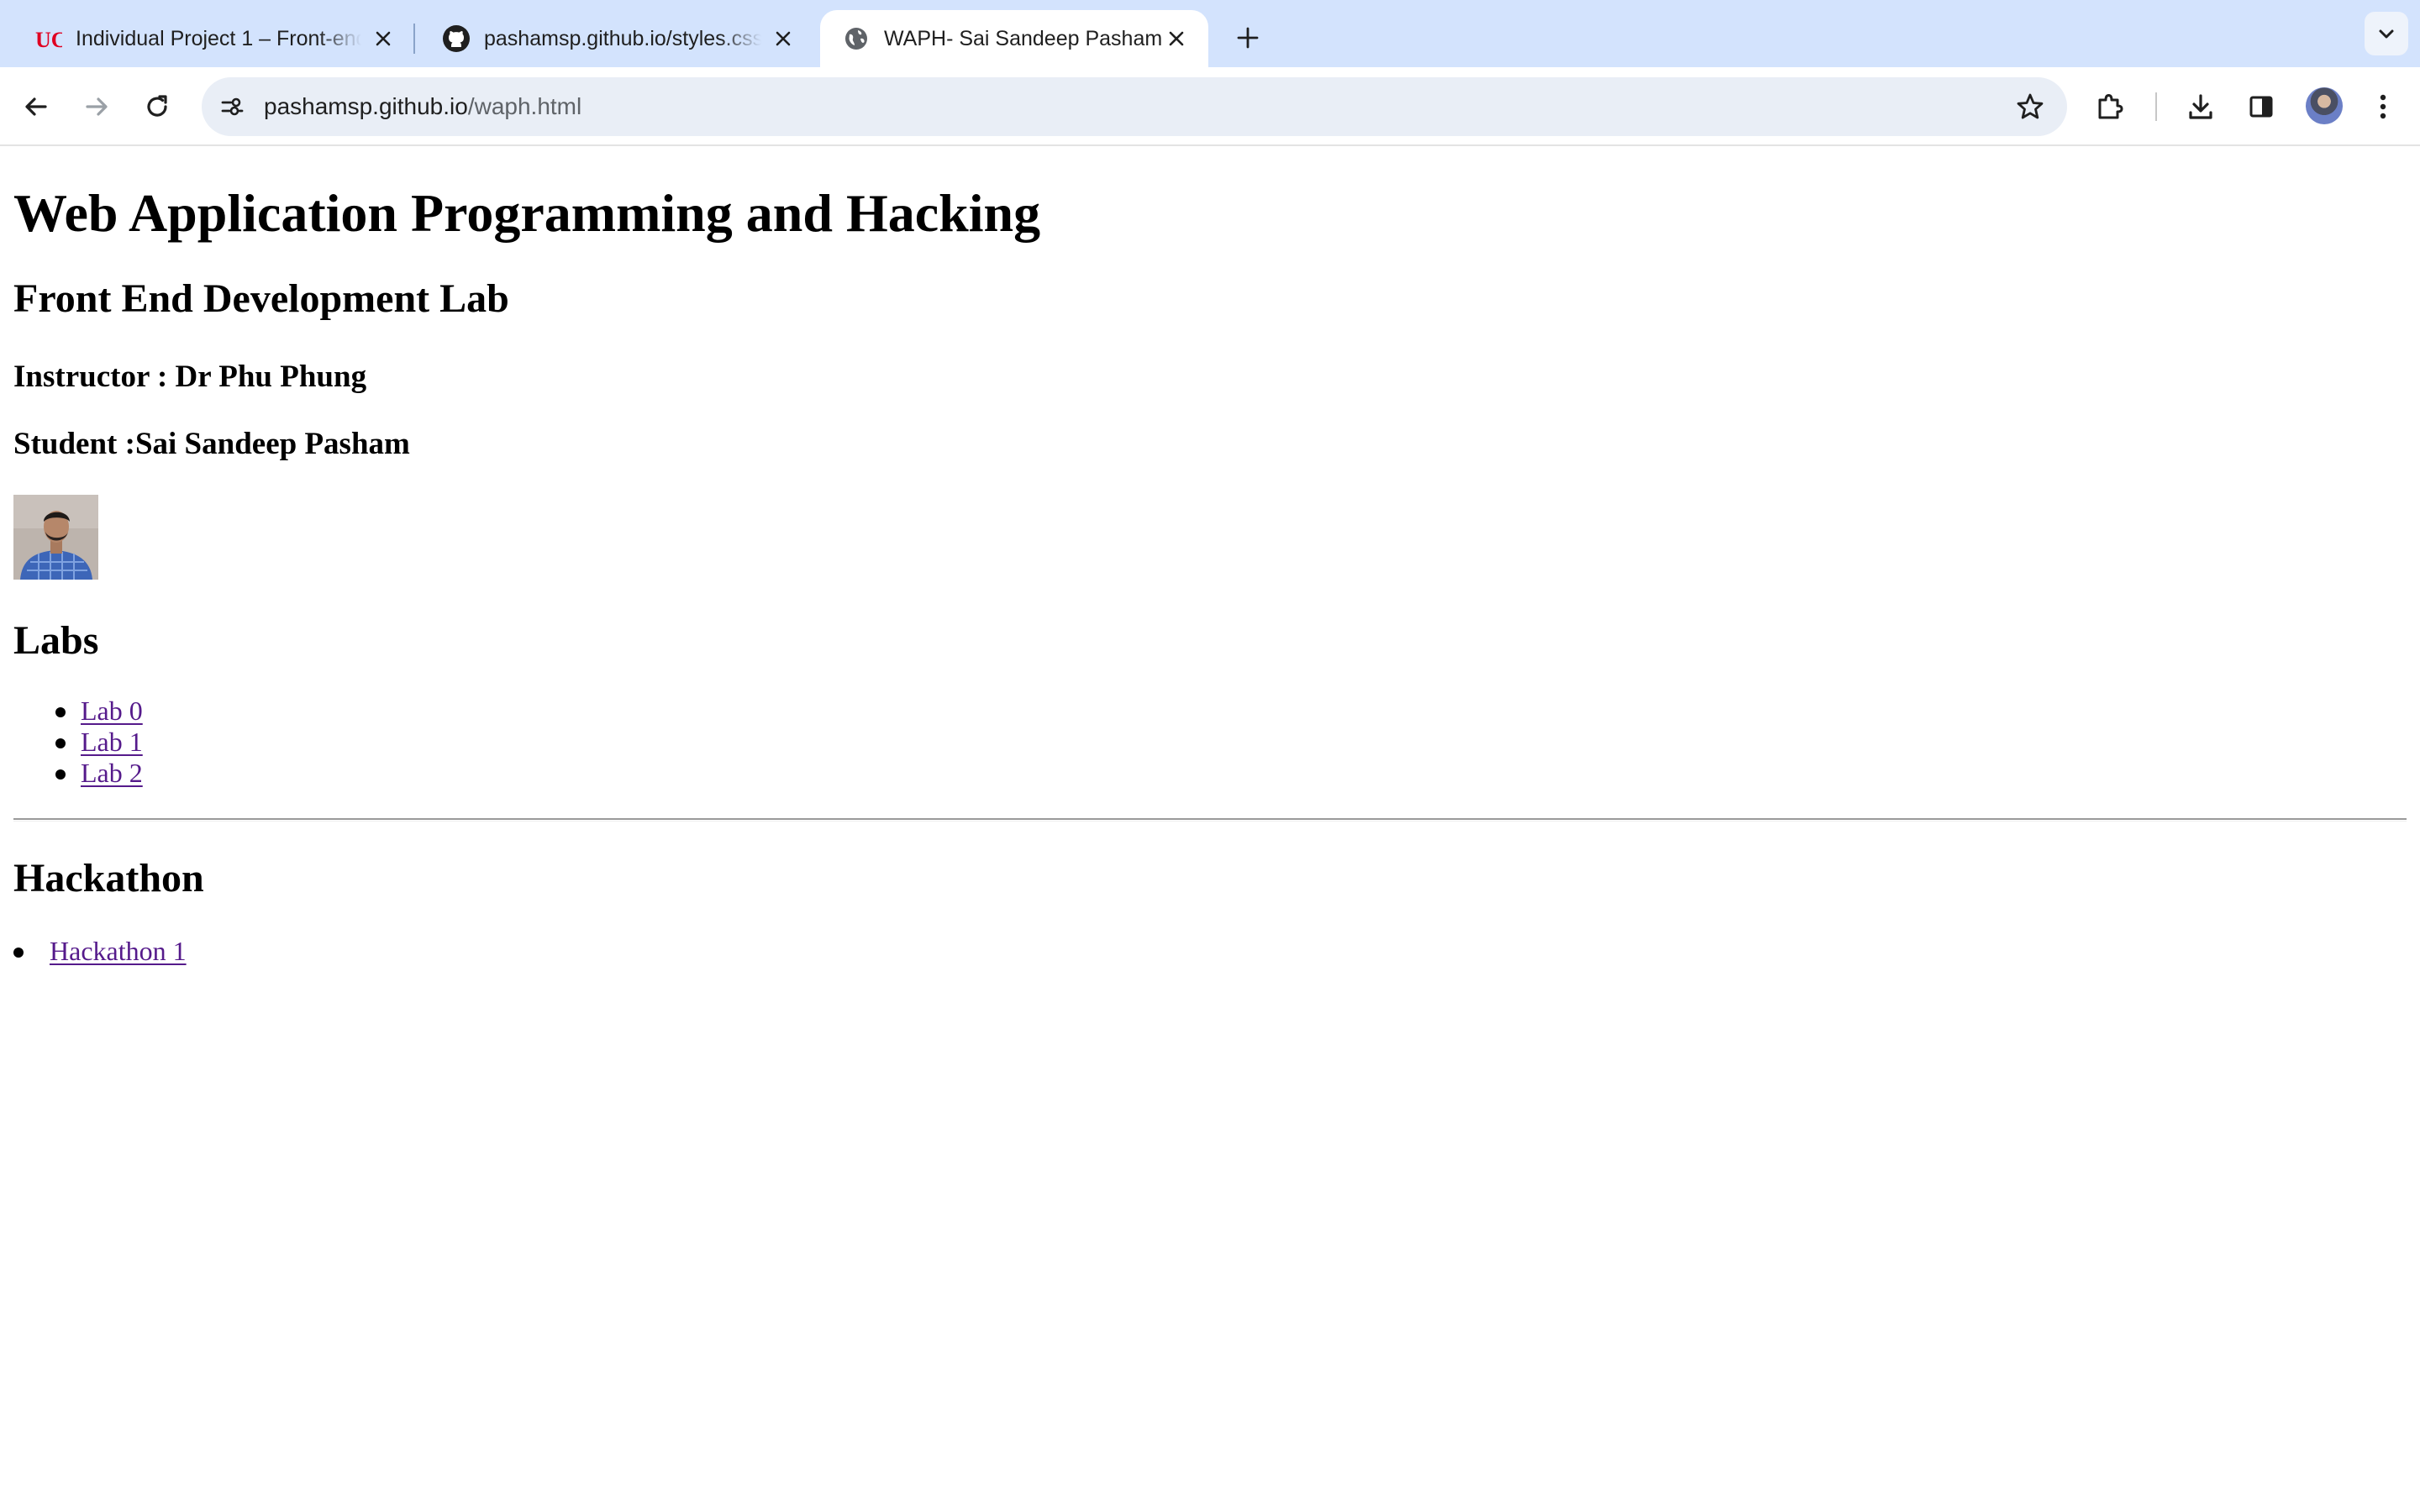 This screenshot has height=1512, width=2420. I want to click on list-item: Lab 2, so click(95, 773).